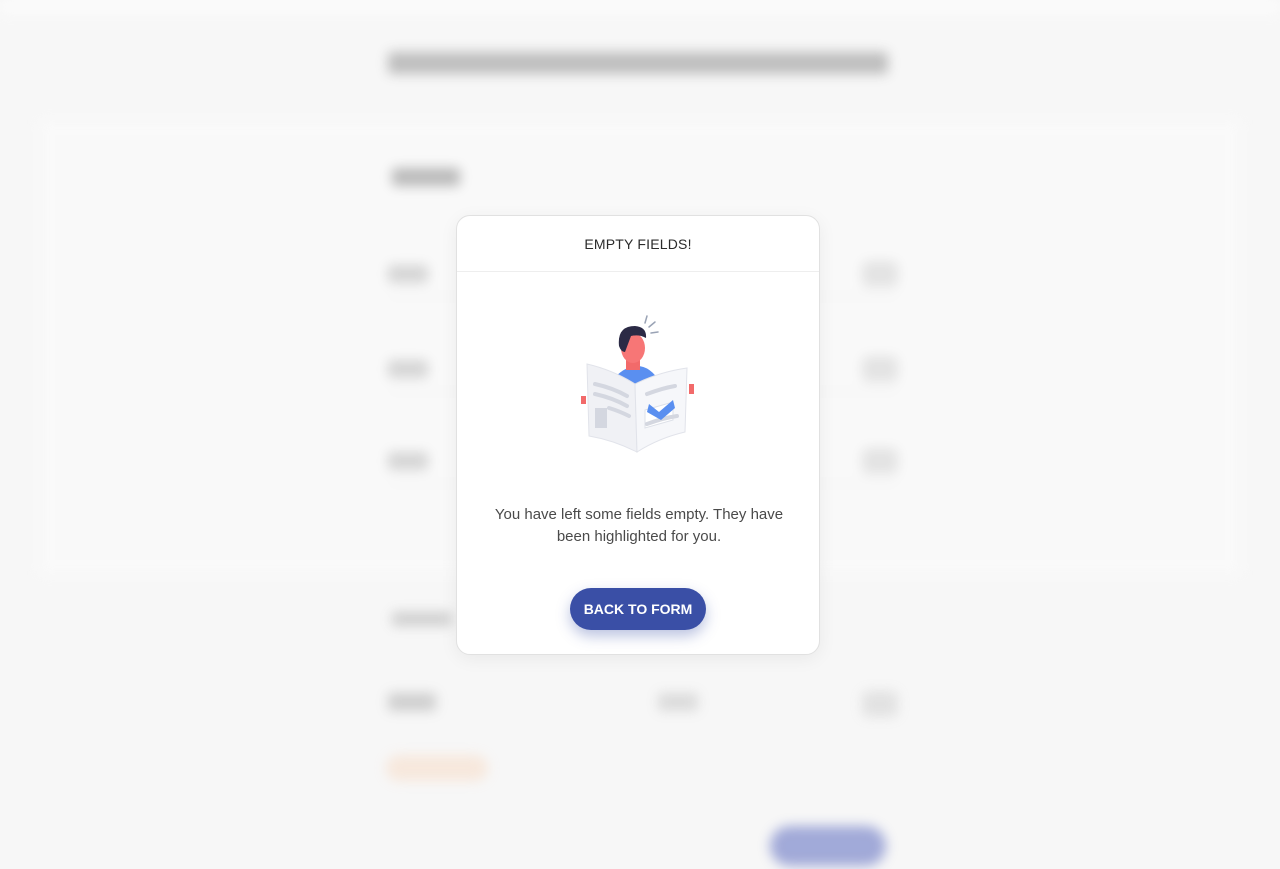 This screenshot has height=869, width=1280. I want to click on form-title-placeholder, so click(638, 63).